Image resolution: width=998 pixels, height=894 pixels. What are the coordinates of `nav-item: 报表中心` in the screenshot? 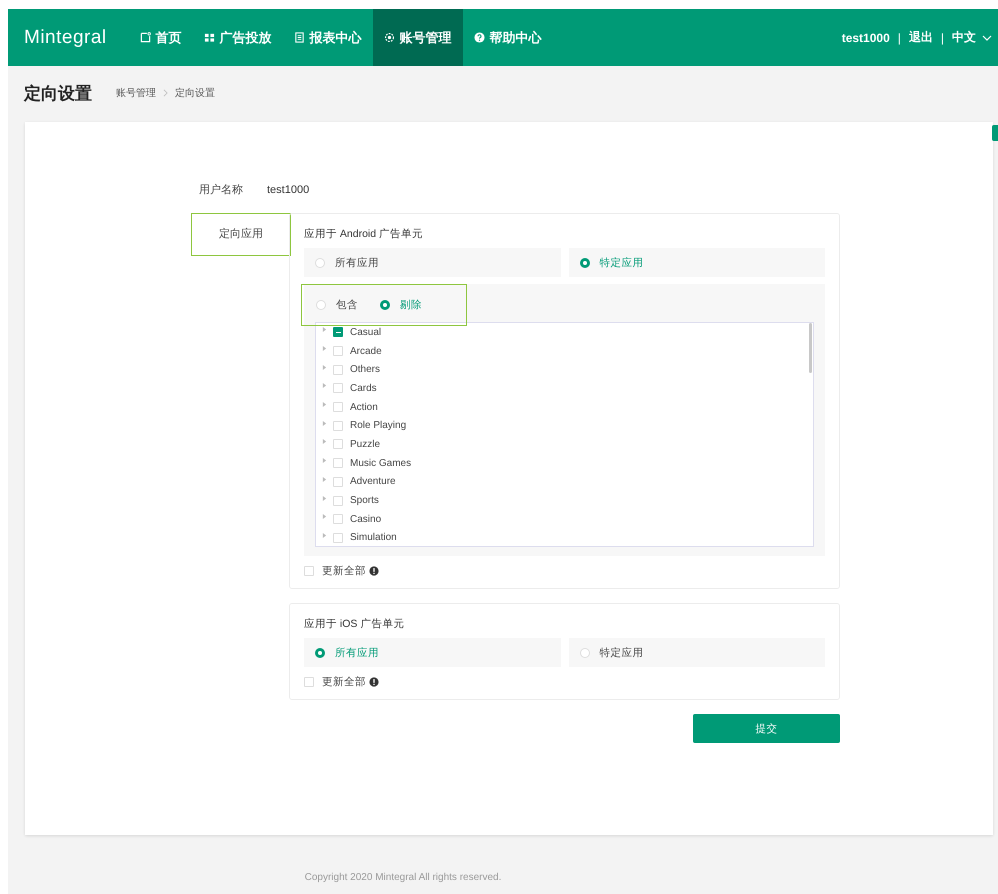 It's located at (327, 37).